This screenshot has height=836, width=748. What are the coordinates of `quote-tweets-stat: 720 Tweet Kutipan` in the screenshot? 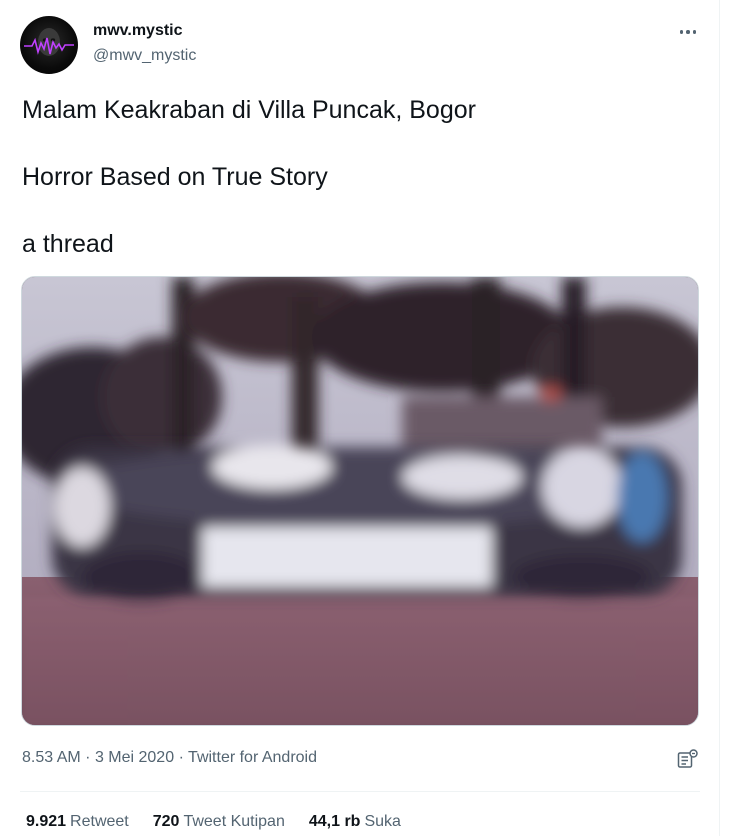 It's located at (219, 822).